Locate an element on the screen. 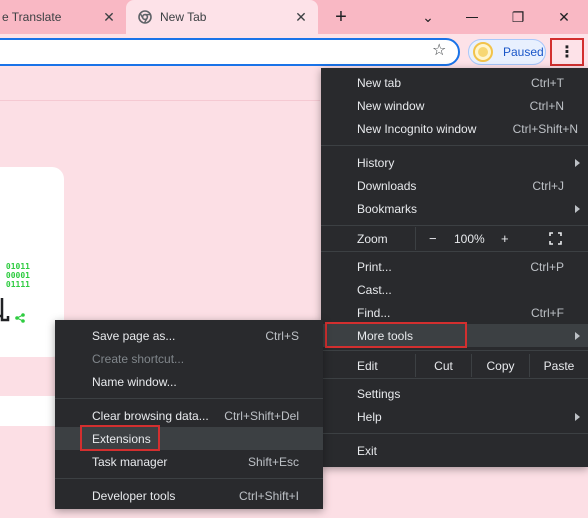 Image resolution: width=588 pixels, height=518 pixels. menu-item-label: More tools is located at coordinates (385, 335).